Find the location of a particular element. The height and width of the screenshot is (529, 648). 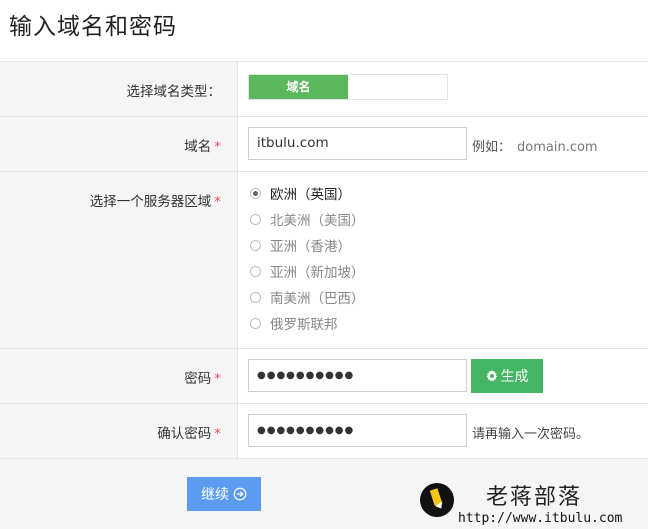

region-option: 南美洲（巴西） is located at coordinates (307, 297).